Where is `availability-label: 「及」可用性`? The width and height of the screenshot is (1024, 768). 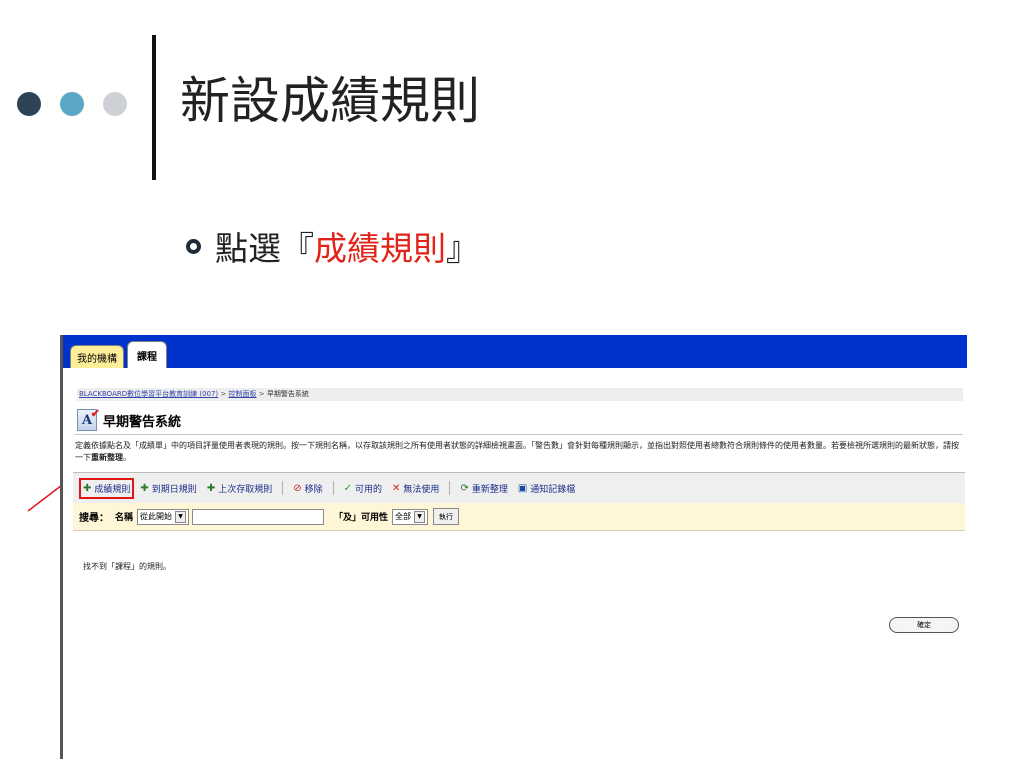 availability-label: 「及」可用性 is located at coordinates (361, 518).